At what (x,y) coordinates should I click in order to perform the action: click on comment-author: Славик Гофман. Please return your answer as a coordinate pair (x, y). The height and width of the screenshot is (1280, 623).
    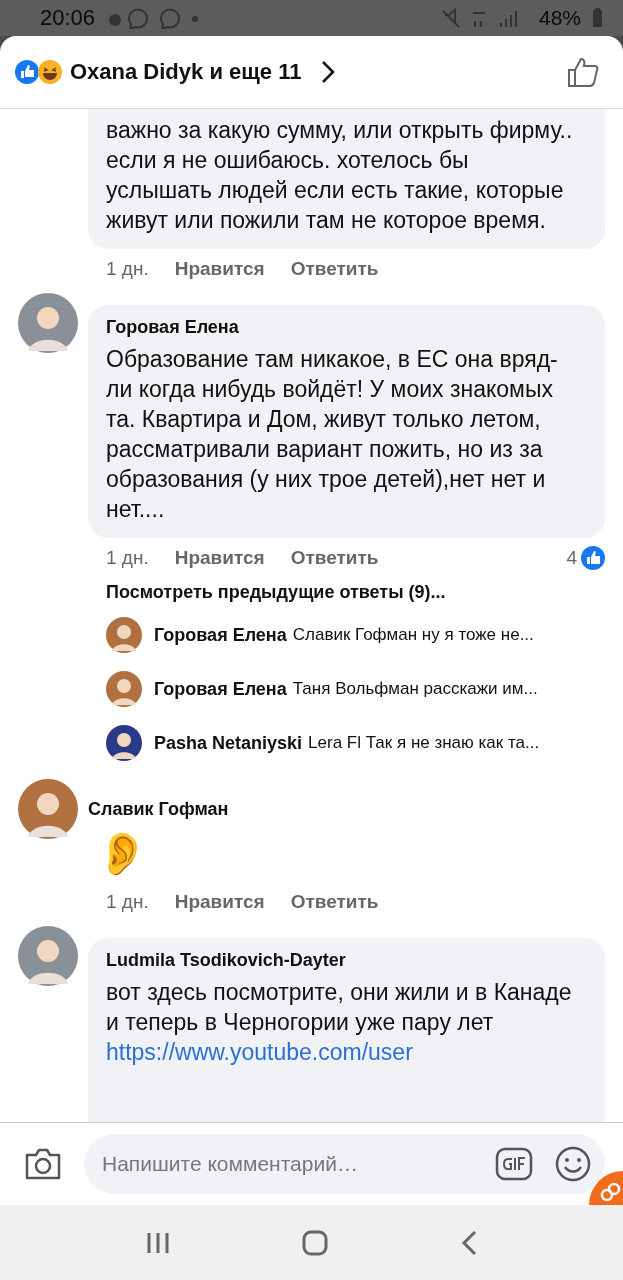
    Looking at the image, I should click on (346, 809).